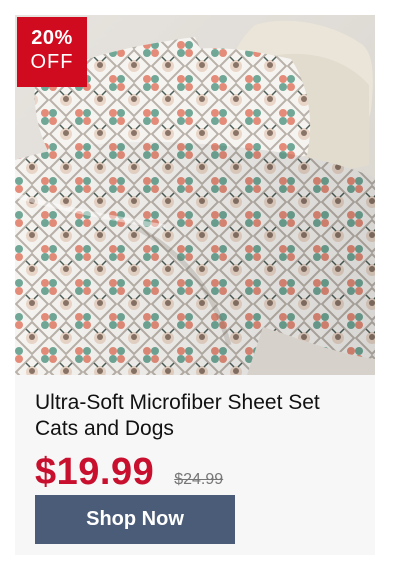  I want to click on sale-price: $19.99, so click(95, 472).